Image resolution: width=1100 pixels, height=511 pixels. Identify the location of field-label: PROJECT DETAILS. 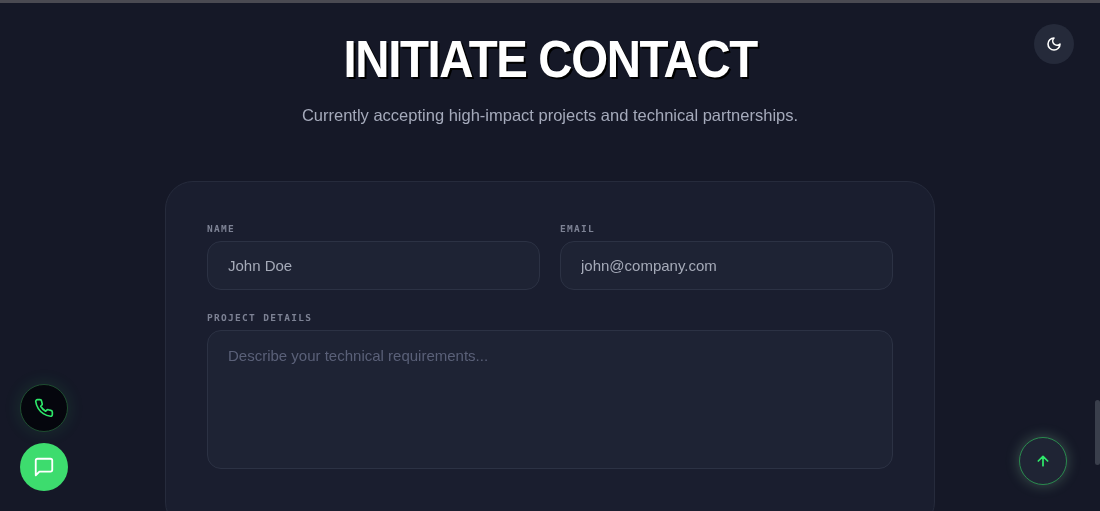
(260, 317).